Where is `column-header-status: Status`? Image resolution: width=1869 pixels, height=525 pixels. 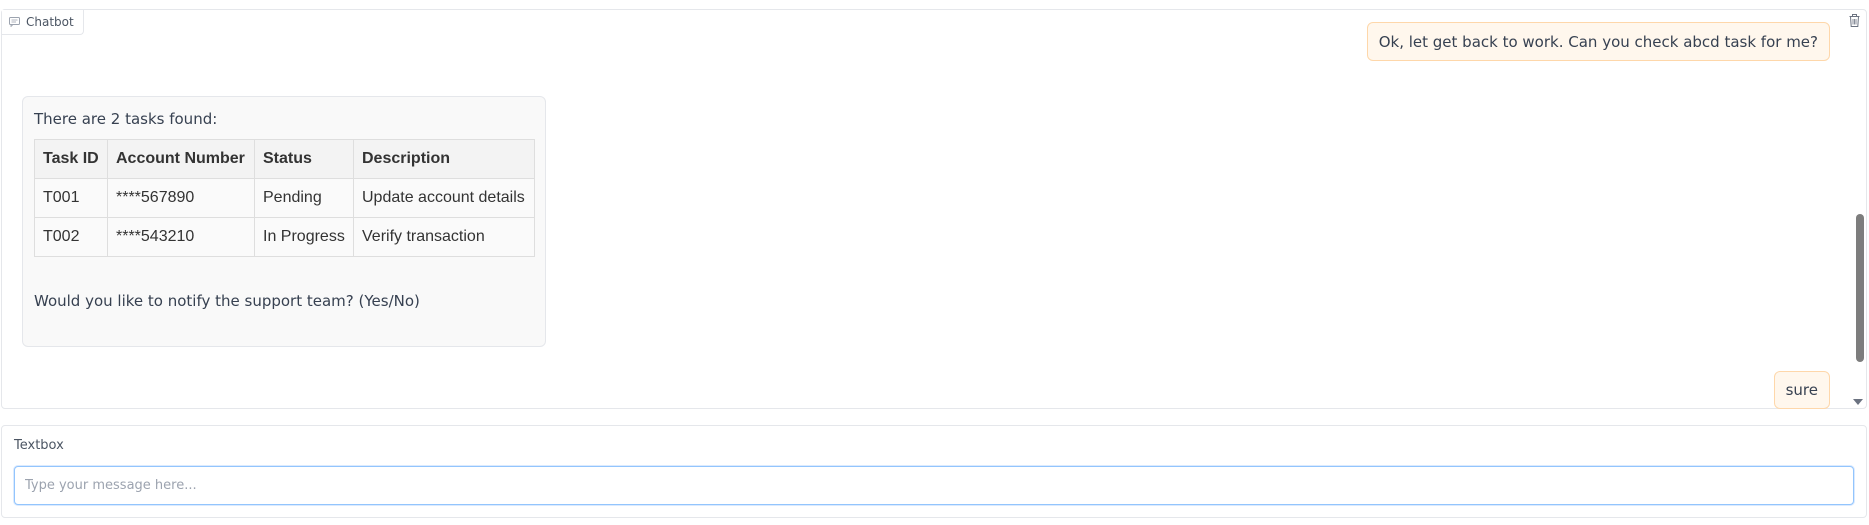 column-header-status: Status is located at coordinates (304, 159).